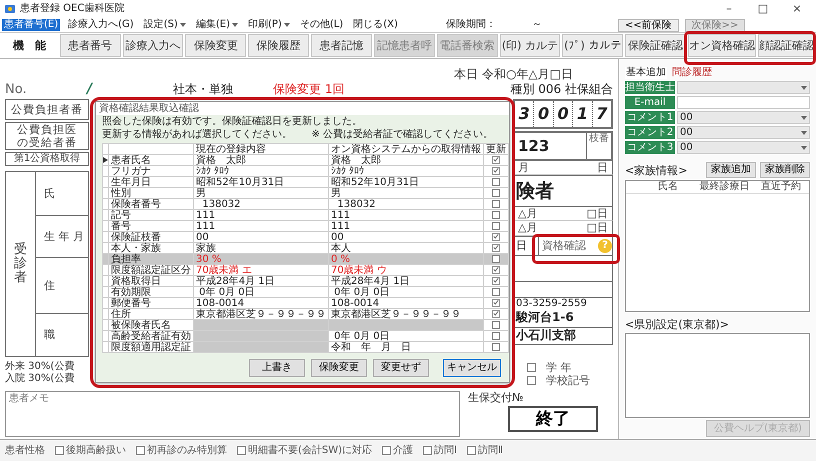  Describe the element at coordinates (786, 45) in the screenshot. I see `toolbar-button: 顔認証確認` at that location.